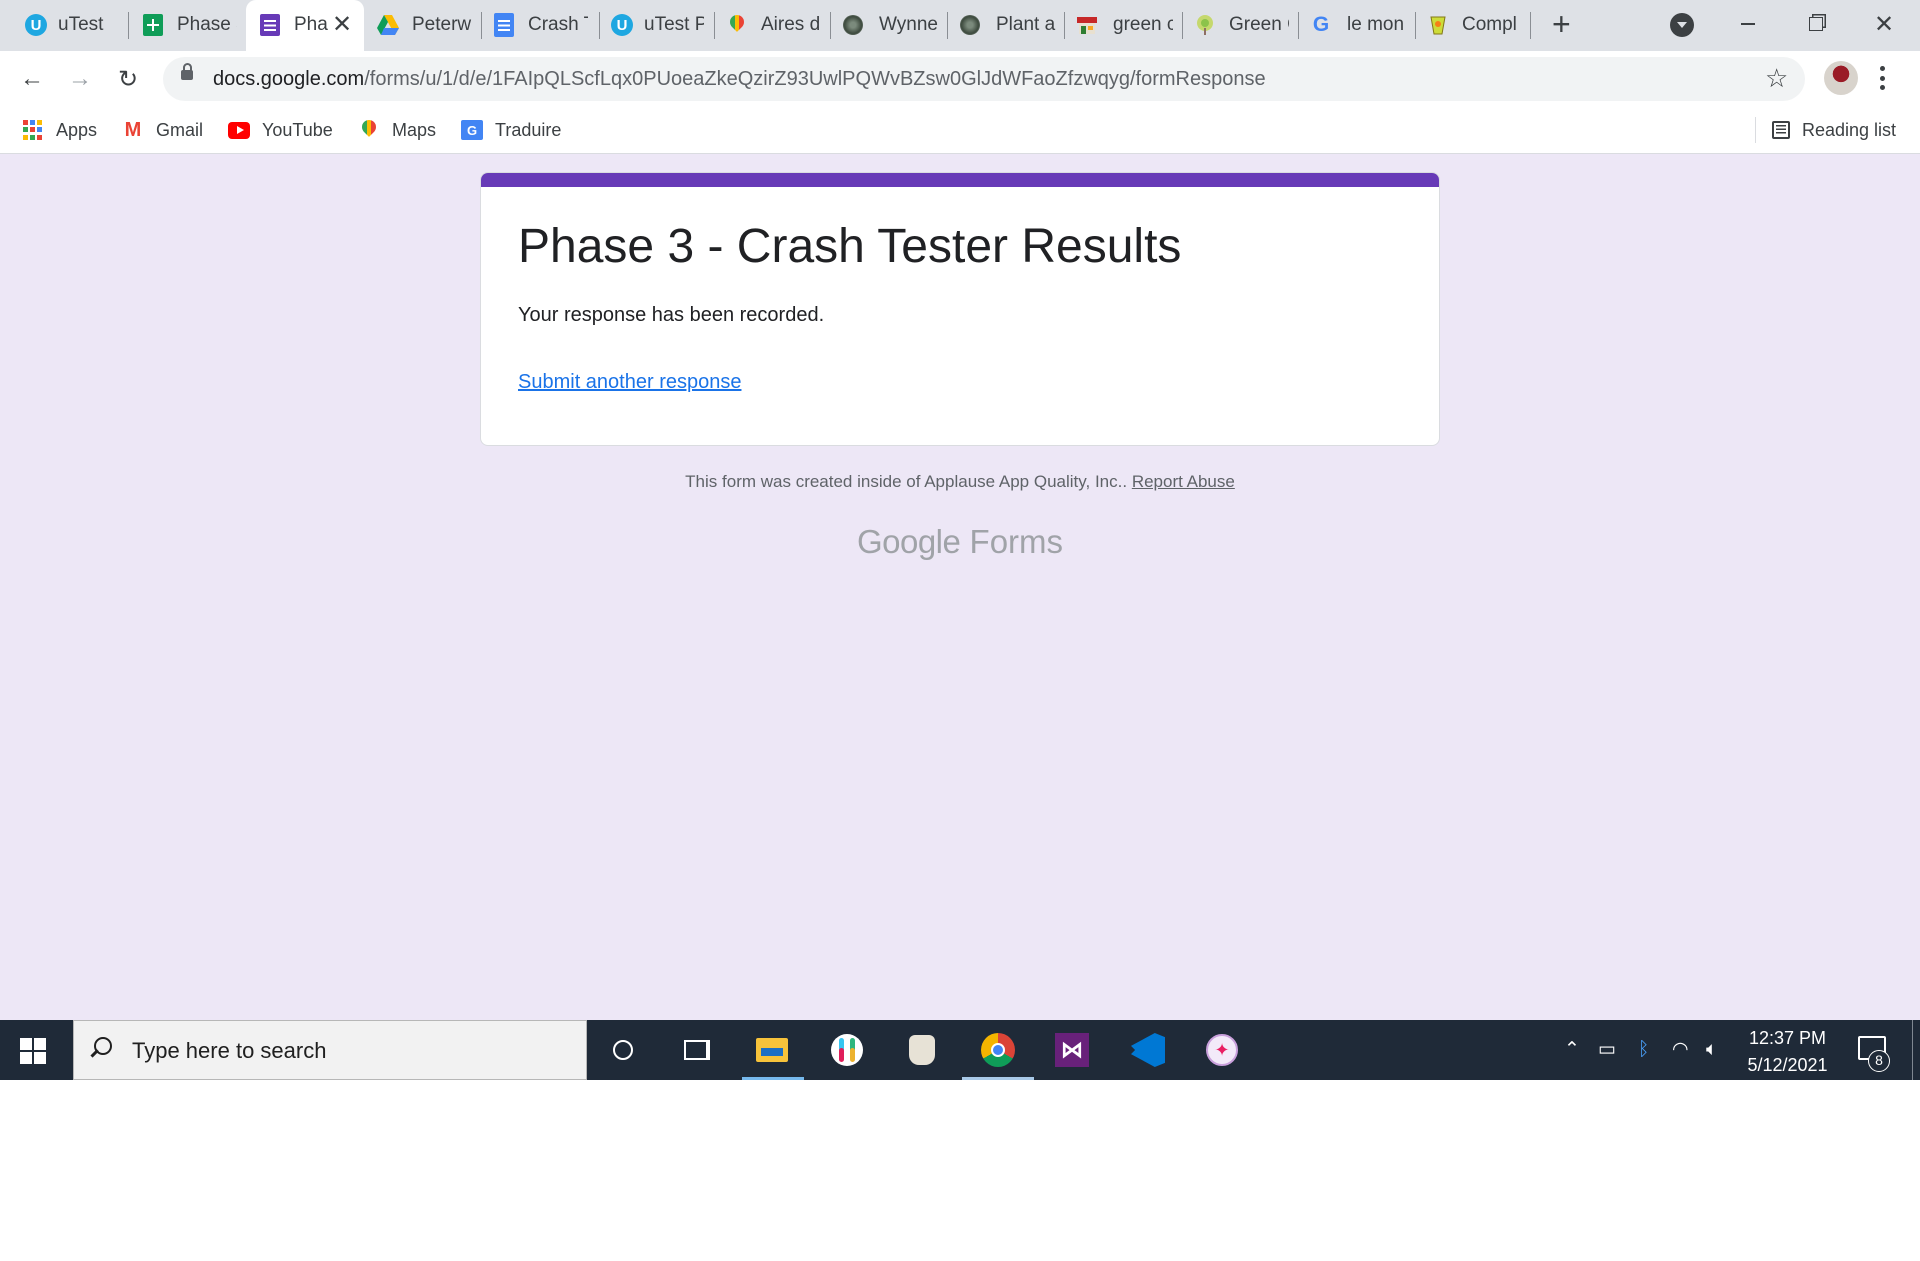  I want to click on file-explorer-icon, so click(772, 1050).